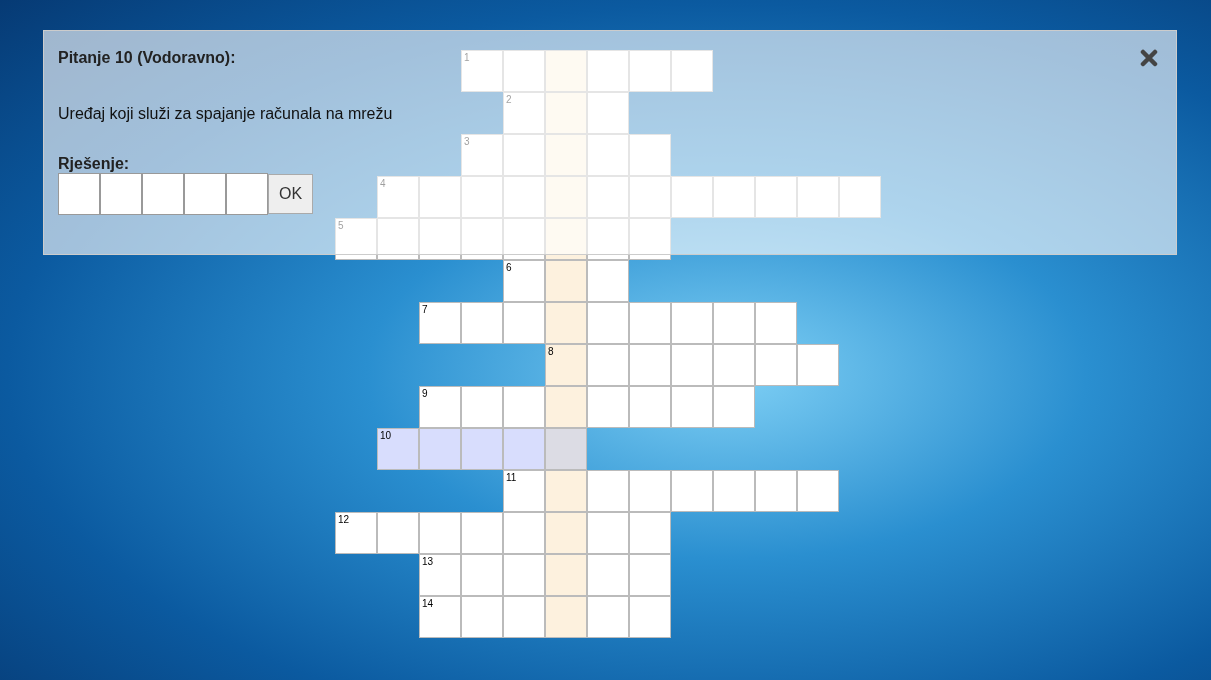  Describe the element at coordinates (291, 194) in the screenshot. I see `ok-button: OK` at that location.